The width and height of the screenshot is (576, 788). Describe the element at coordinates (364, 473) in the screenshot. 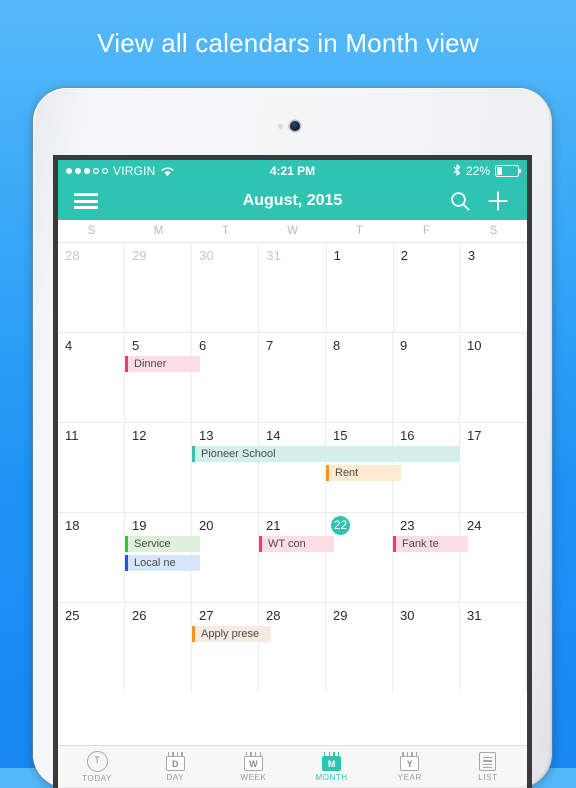

I see `calendar-event: Rent` at that location.